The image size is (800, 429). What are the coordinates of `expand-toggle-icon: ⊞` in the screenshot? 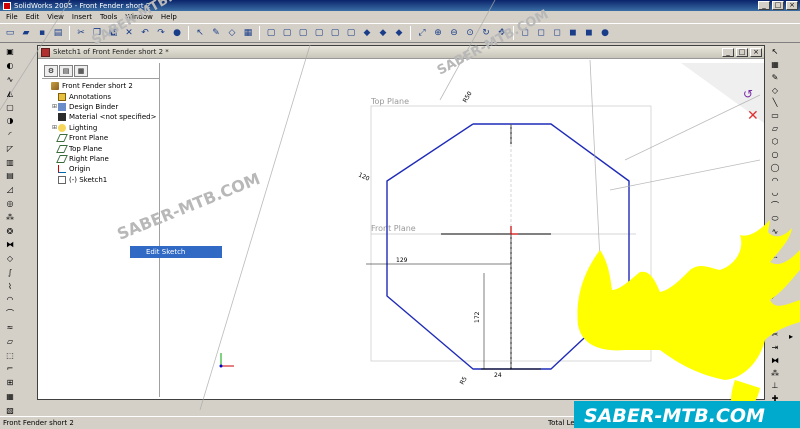 It's located at (54, 127).